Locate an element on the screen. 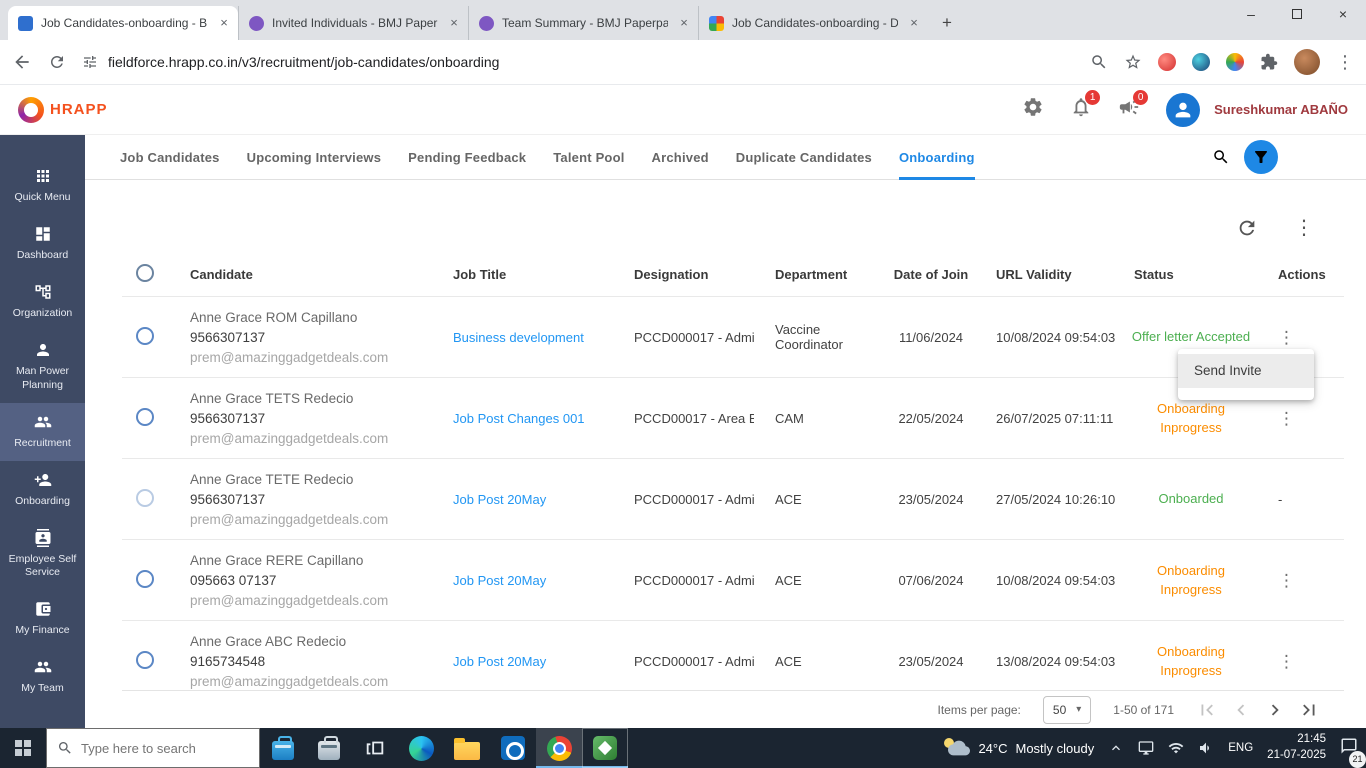  reload-icon is located at coordinates (57, 62).